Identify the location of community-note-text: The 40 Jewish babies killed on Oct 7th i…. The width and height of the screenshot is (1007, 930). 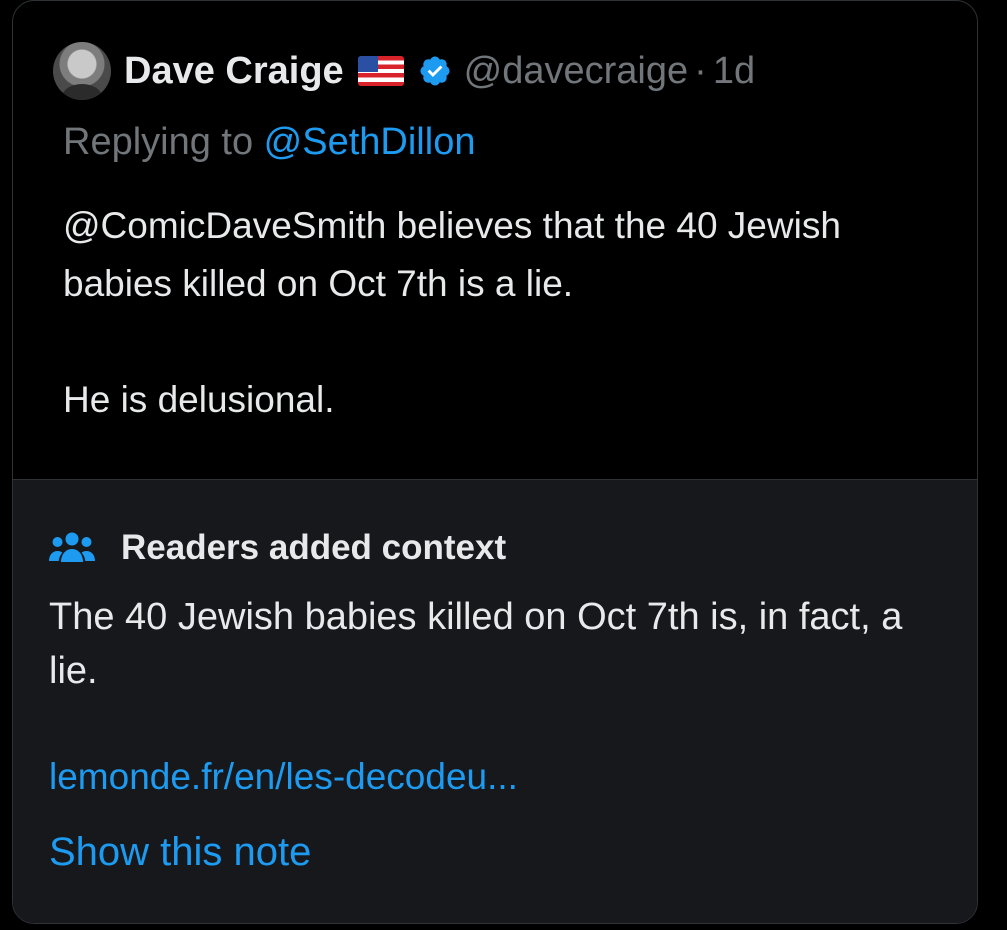
(476, 644).